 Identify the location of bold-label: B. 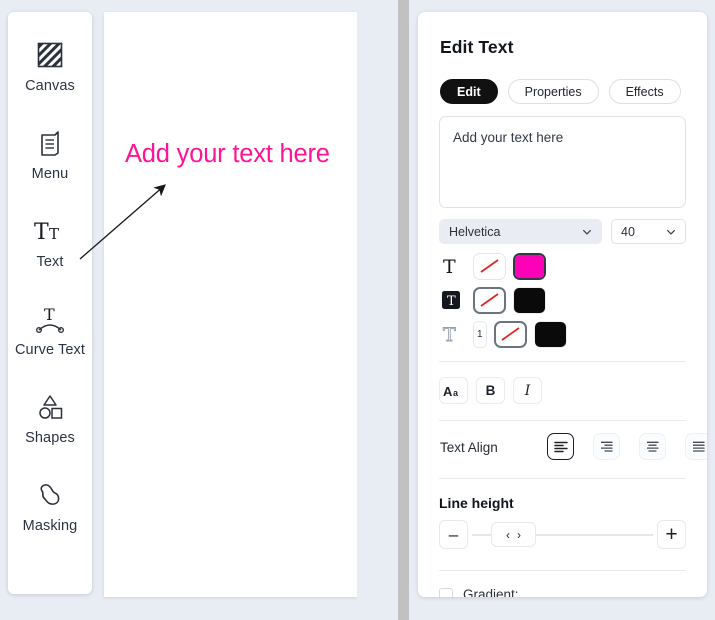
(490, 390).